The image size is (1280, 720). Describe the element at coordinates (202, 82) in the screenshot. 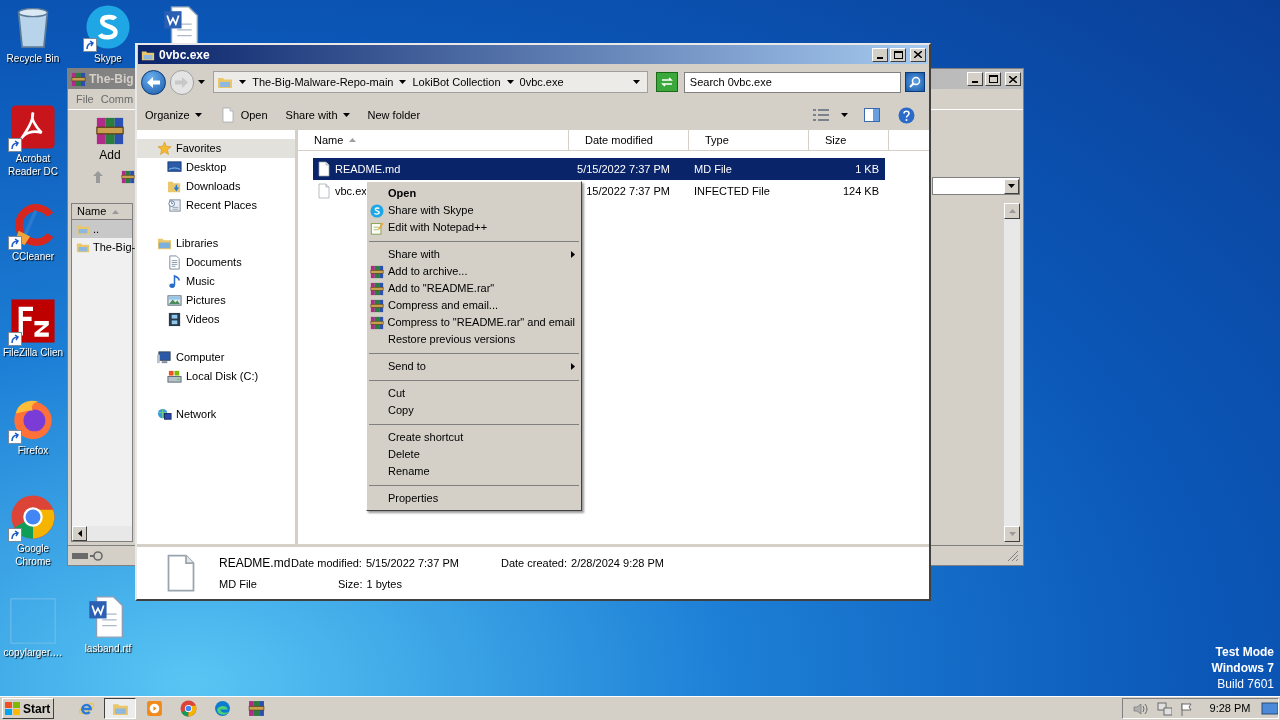

I see `history-caret-icon` at that location.